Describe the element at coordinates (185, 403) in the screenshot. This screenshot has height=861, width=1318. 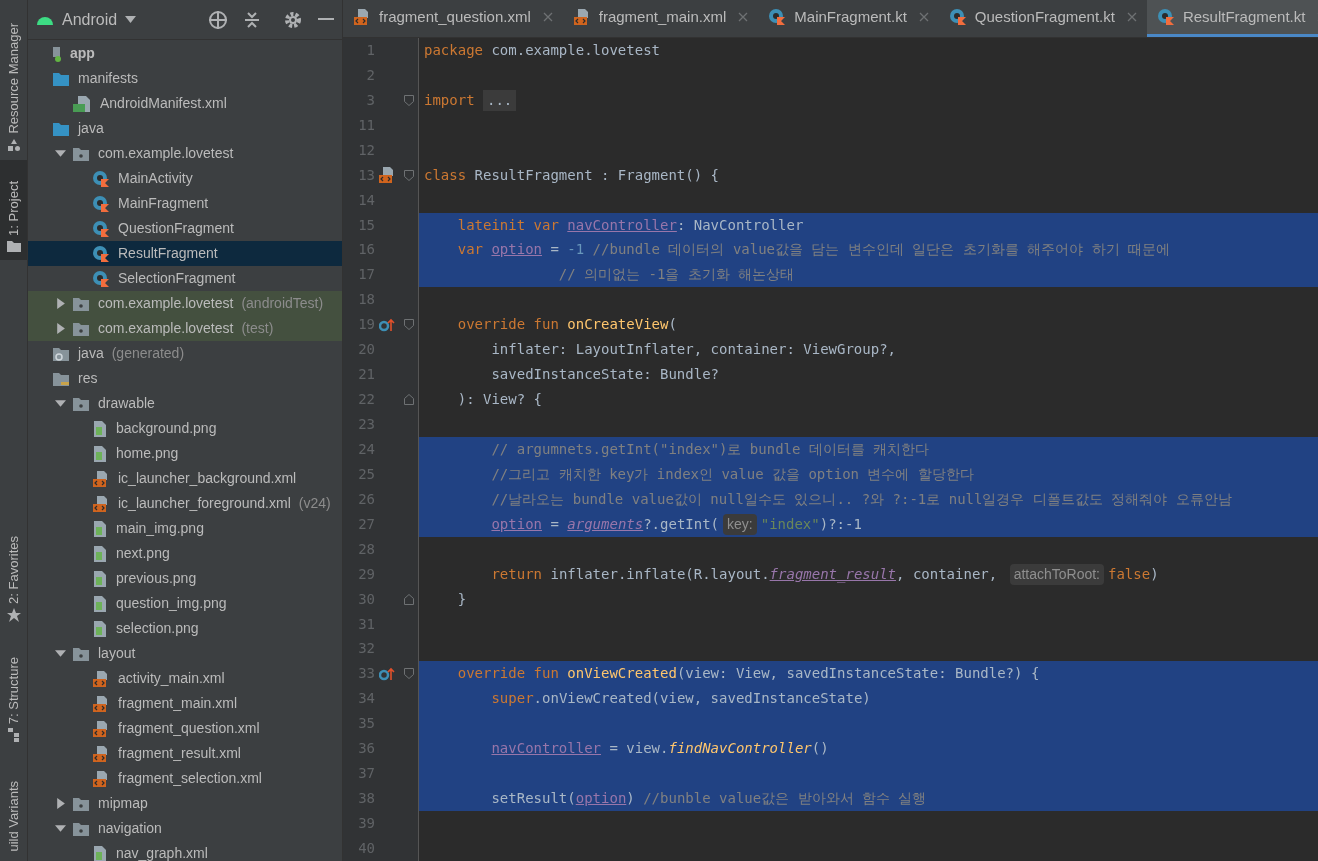
I see `tree-item: drawable` at that location.